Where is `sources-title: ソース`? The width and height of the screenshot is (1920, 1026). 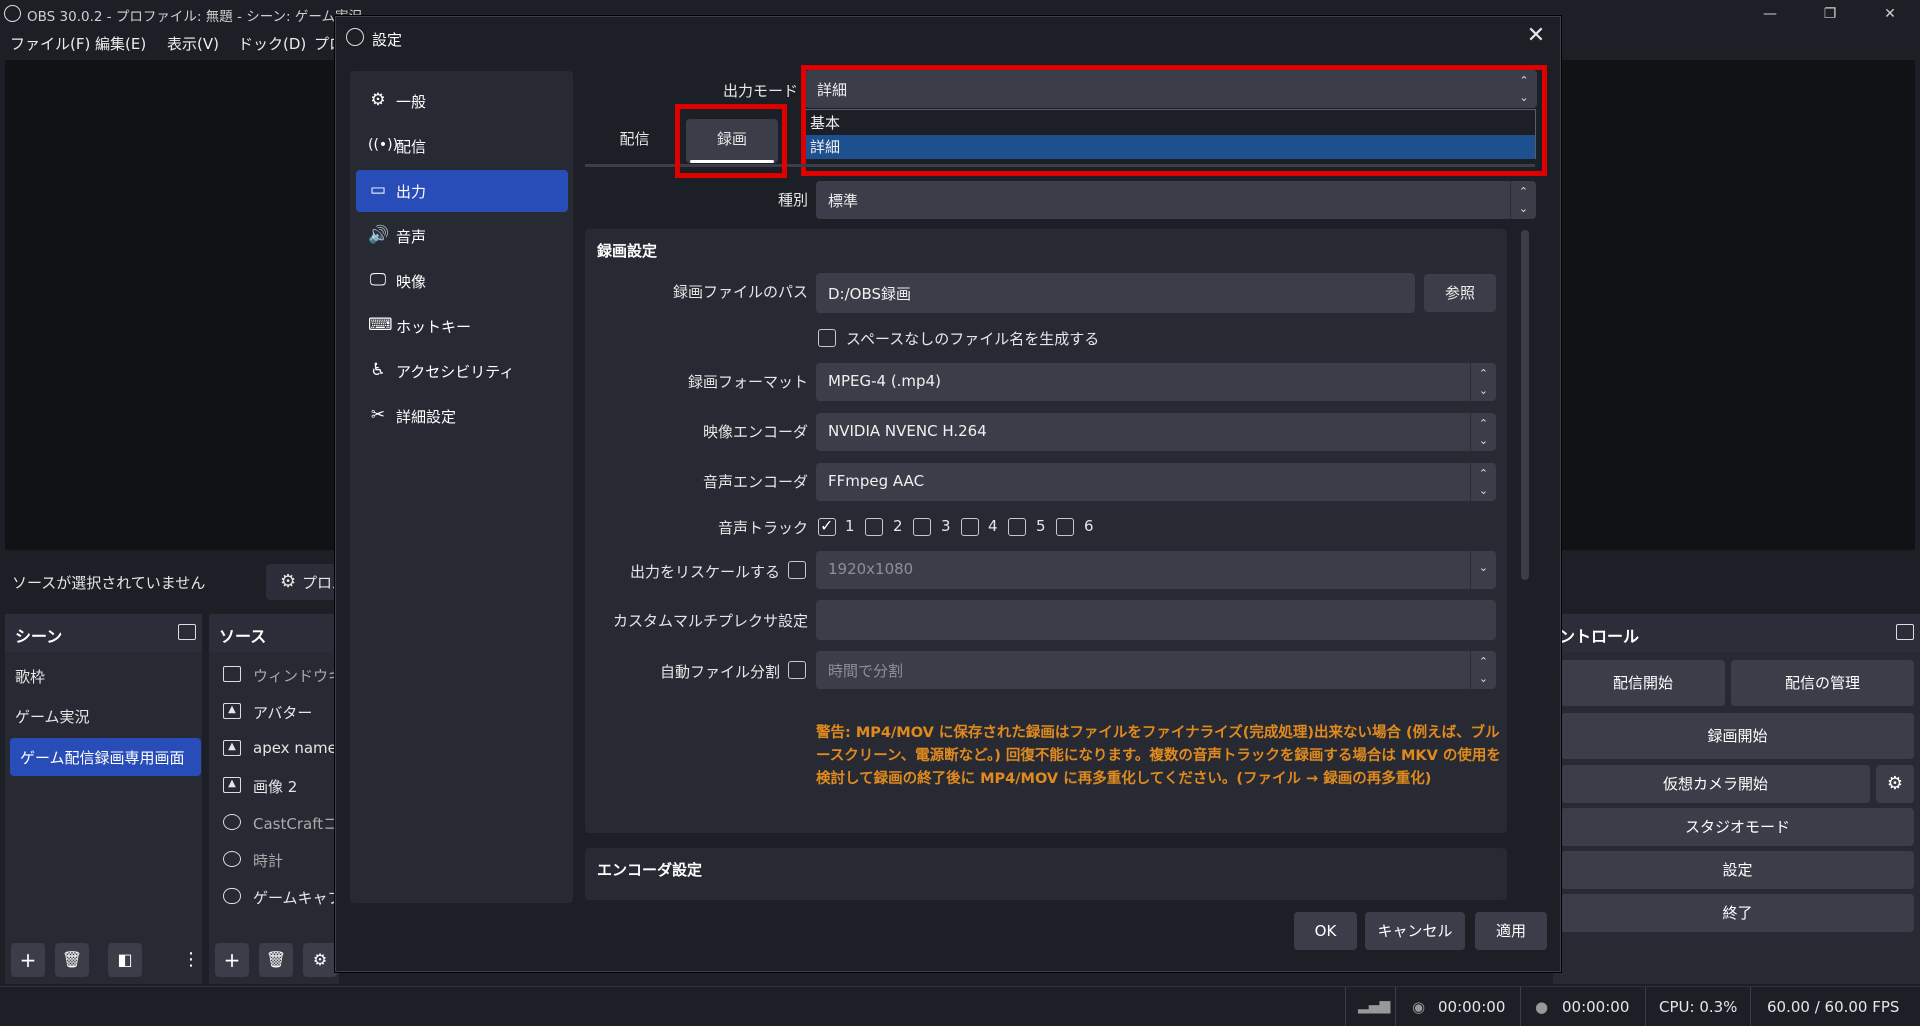
sources-title: ソース is located at coordinates (243, 636).